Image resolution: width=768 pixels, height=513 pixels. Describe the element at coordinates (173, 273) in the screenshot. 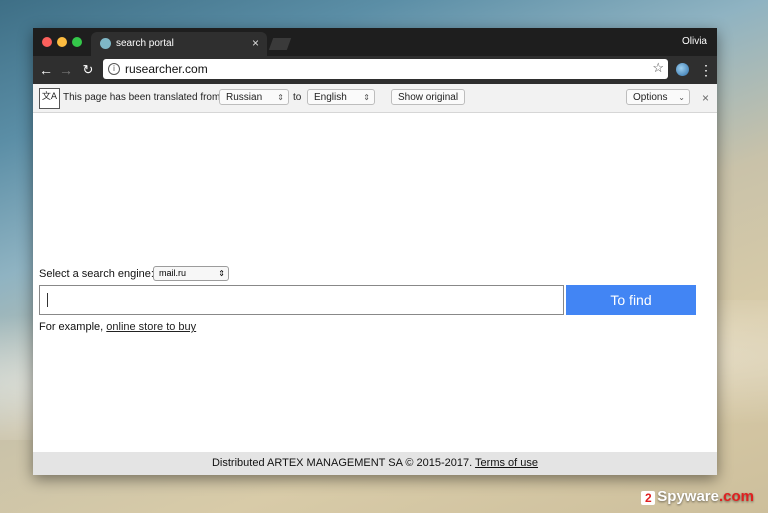

I see `search-engine-value: mail.ru` at that location.